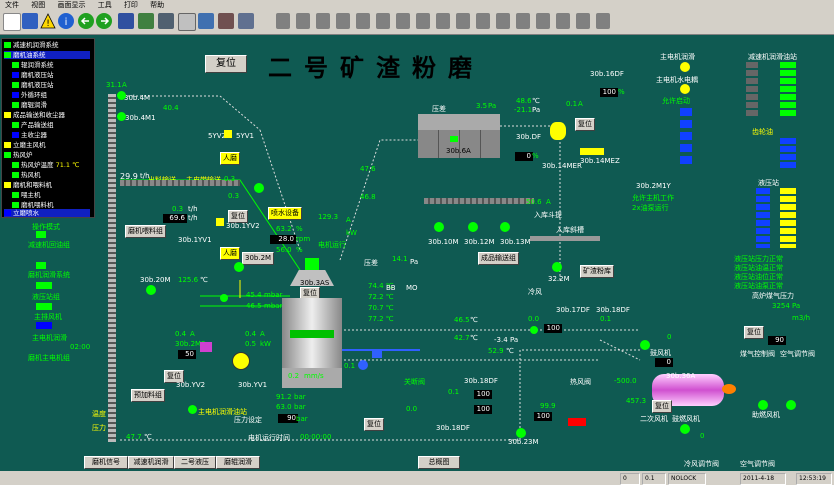 This screenshot has height=485, width=834. I want to click on motor-4m-indicator, so click(121, 95).